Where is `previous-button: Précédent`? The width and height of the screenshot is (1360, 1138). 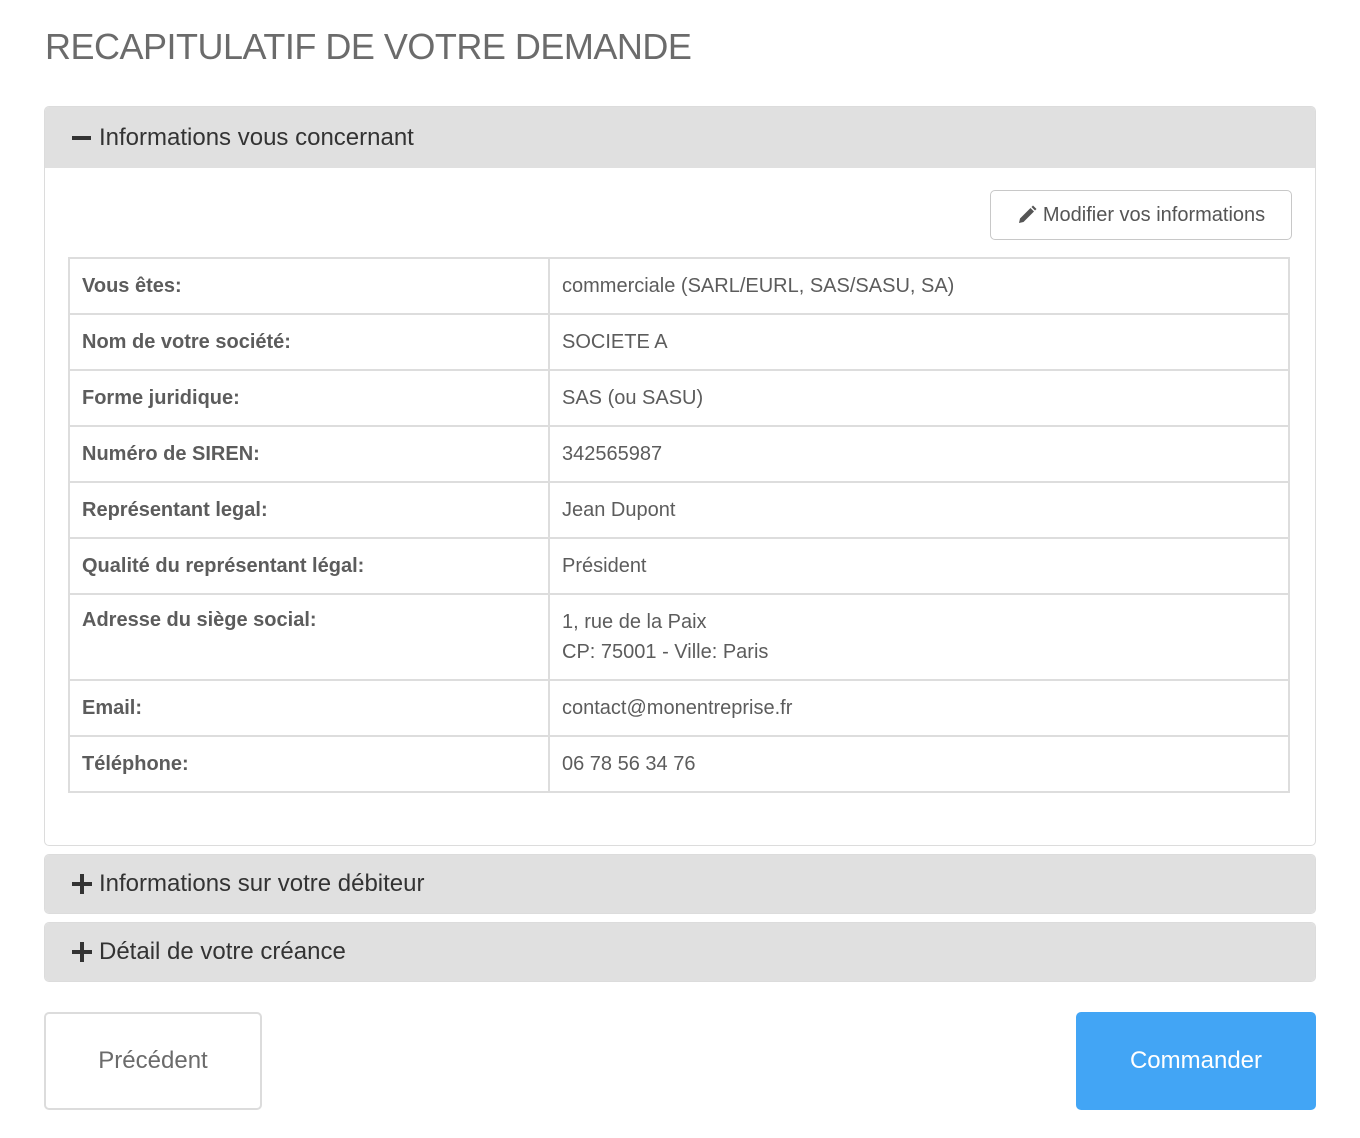
previous-button: Précédent is located at coordinates (153, 1061).